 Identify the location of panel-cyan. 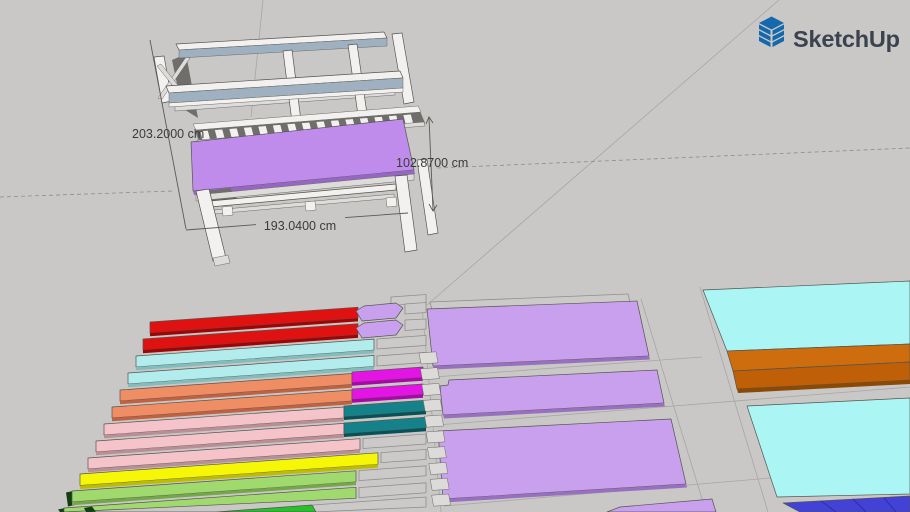
(806, 316).